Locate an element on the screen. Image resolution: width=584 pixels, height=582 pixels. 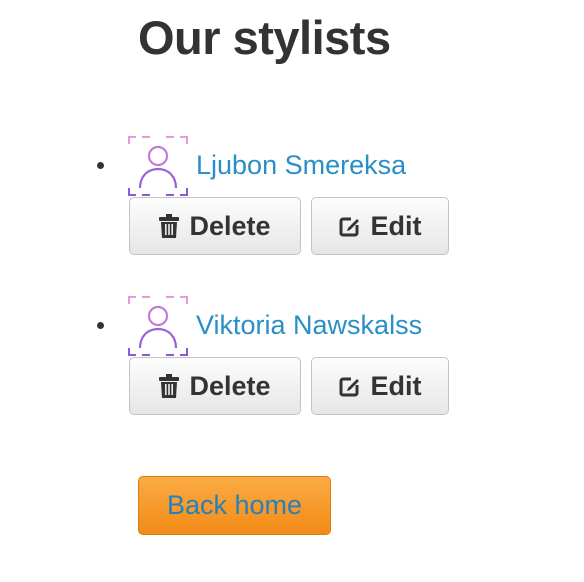
stylist-name-link: Viktoria Nawskalss is located at coordinates (309, 325).